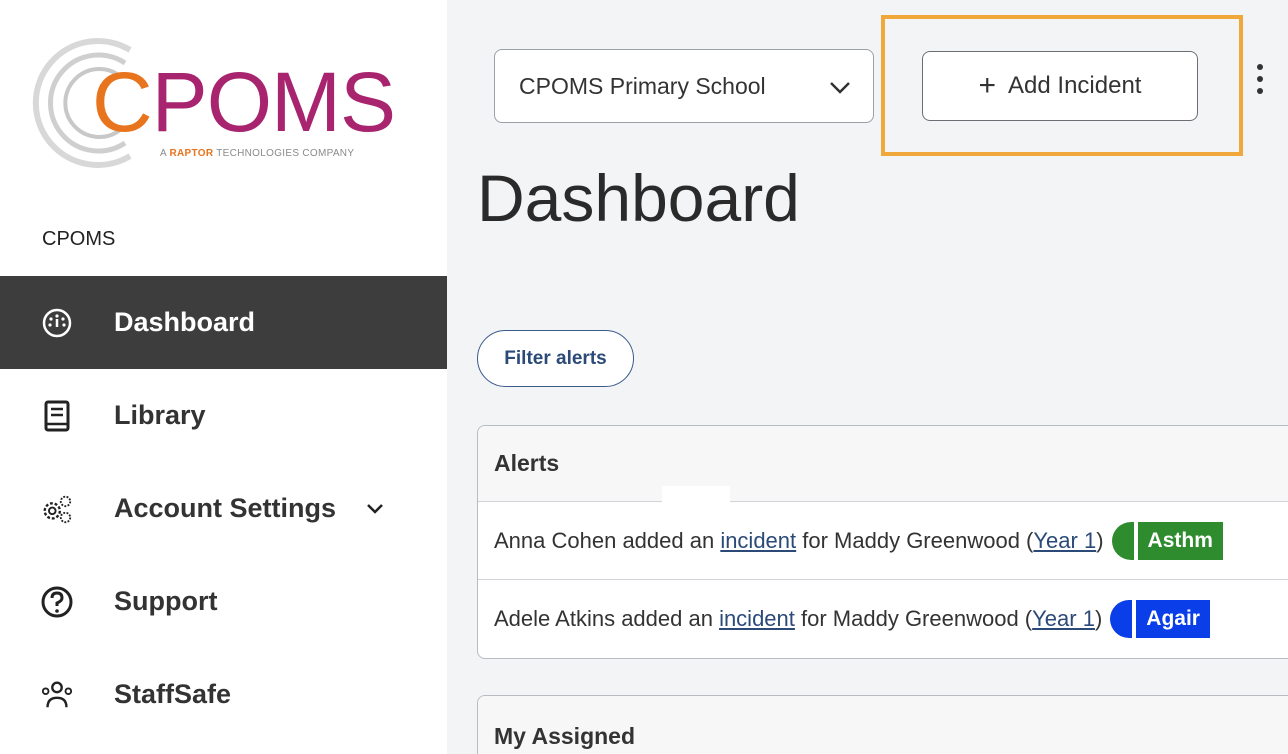  I want to click on sidebar-item-label: Support, so click(166, 601).